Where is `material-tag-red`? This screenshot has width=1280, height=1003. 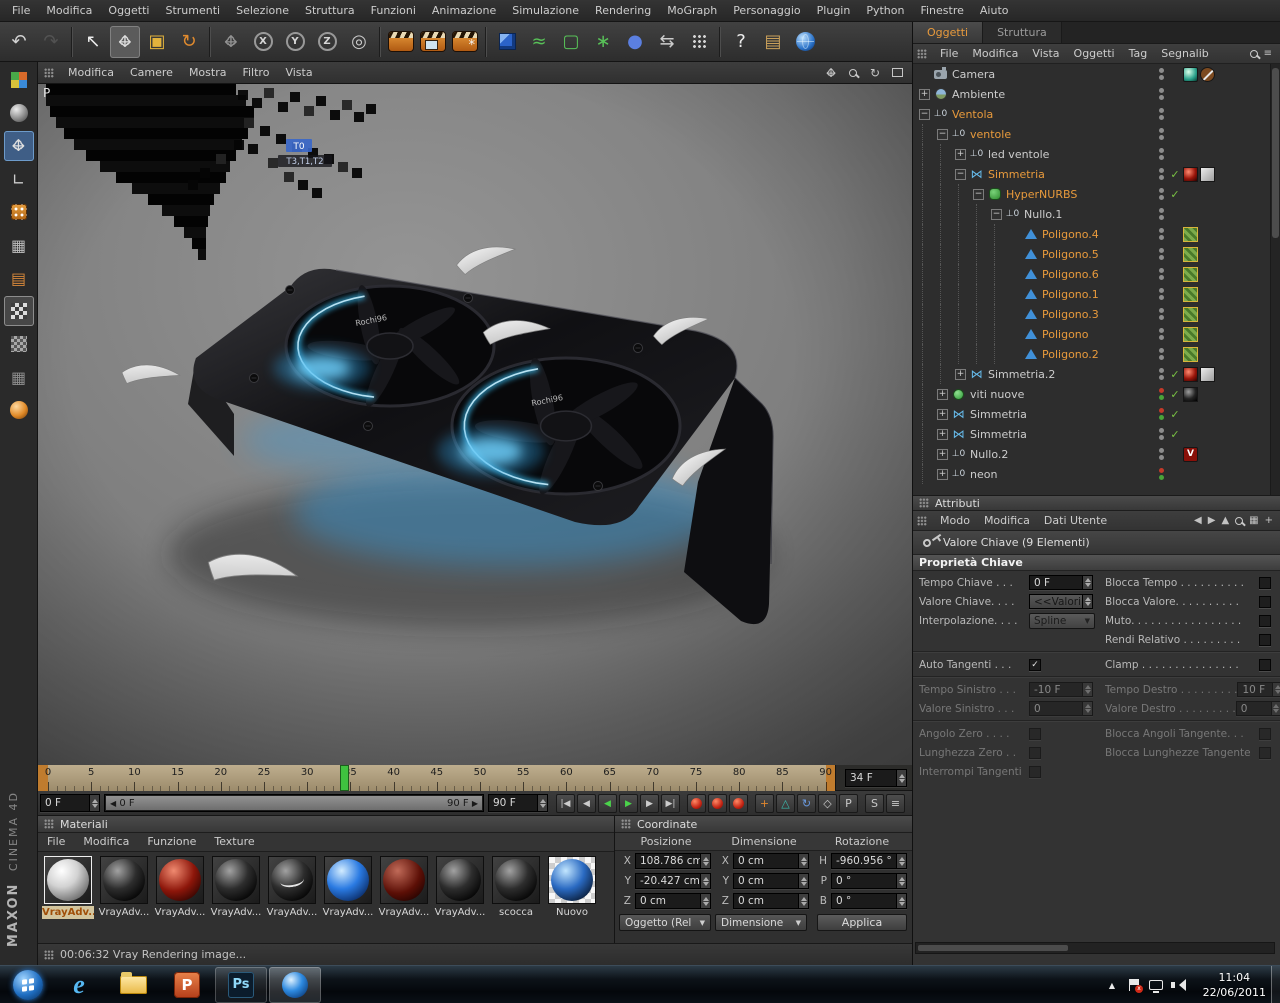
material-tag-red is located at coordinates (1190, 174).